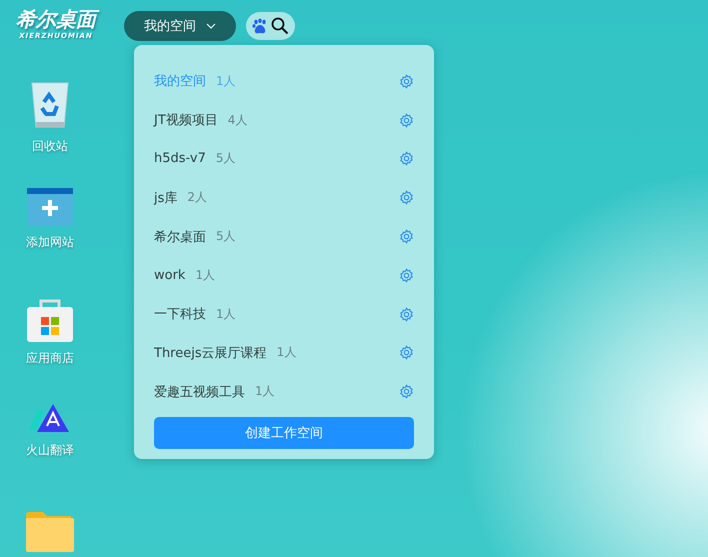 This screenshot has height=557, width=708. I want to click on translate-icon, so click(50, 419).